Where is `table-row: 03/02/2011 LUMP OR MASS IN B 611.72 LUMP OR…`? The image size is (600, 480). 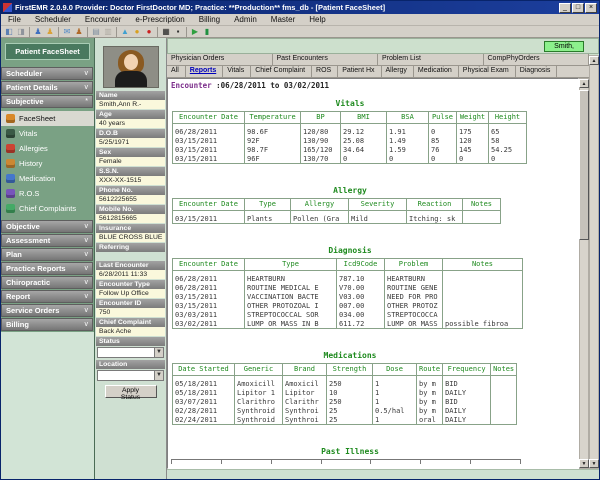 table-row: 03/02/2011 LUMP OR MASS IN B 611.72 LUMP OR… is located at coordinates (347, 324).